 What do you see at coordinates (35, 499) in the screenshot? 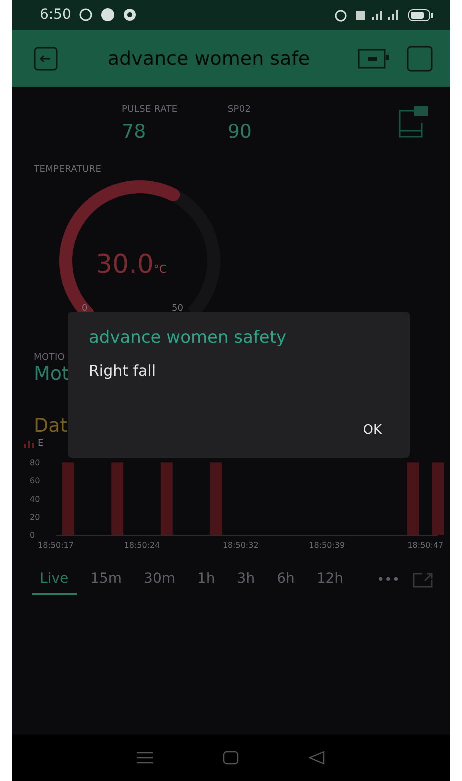
I see `y-axis-label: 40` at bounding box center [35, 499].